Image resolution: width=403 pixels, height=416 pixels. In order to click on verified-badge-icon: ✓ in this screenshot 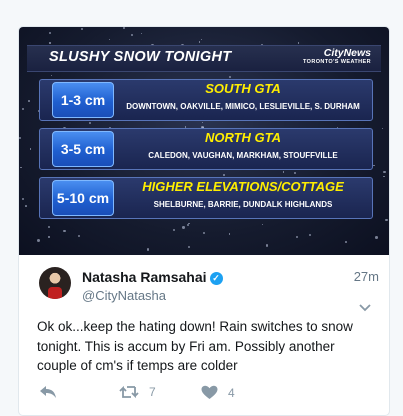, I will do `click(216, 278)`.